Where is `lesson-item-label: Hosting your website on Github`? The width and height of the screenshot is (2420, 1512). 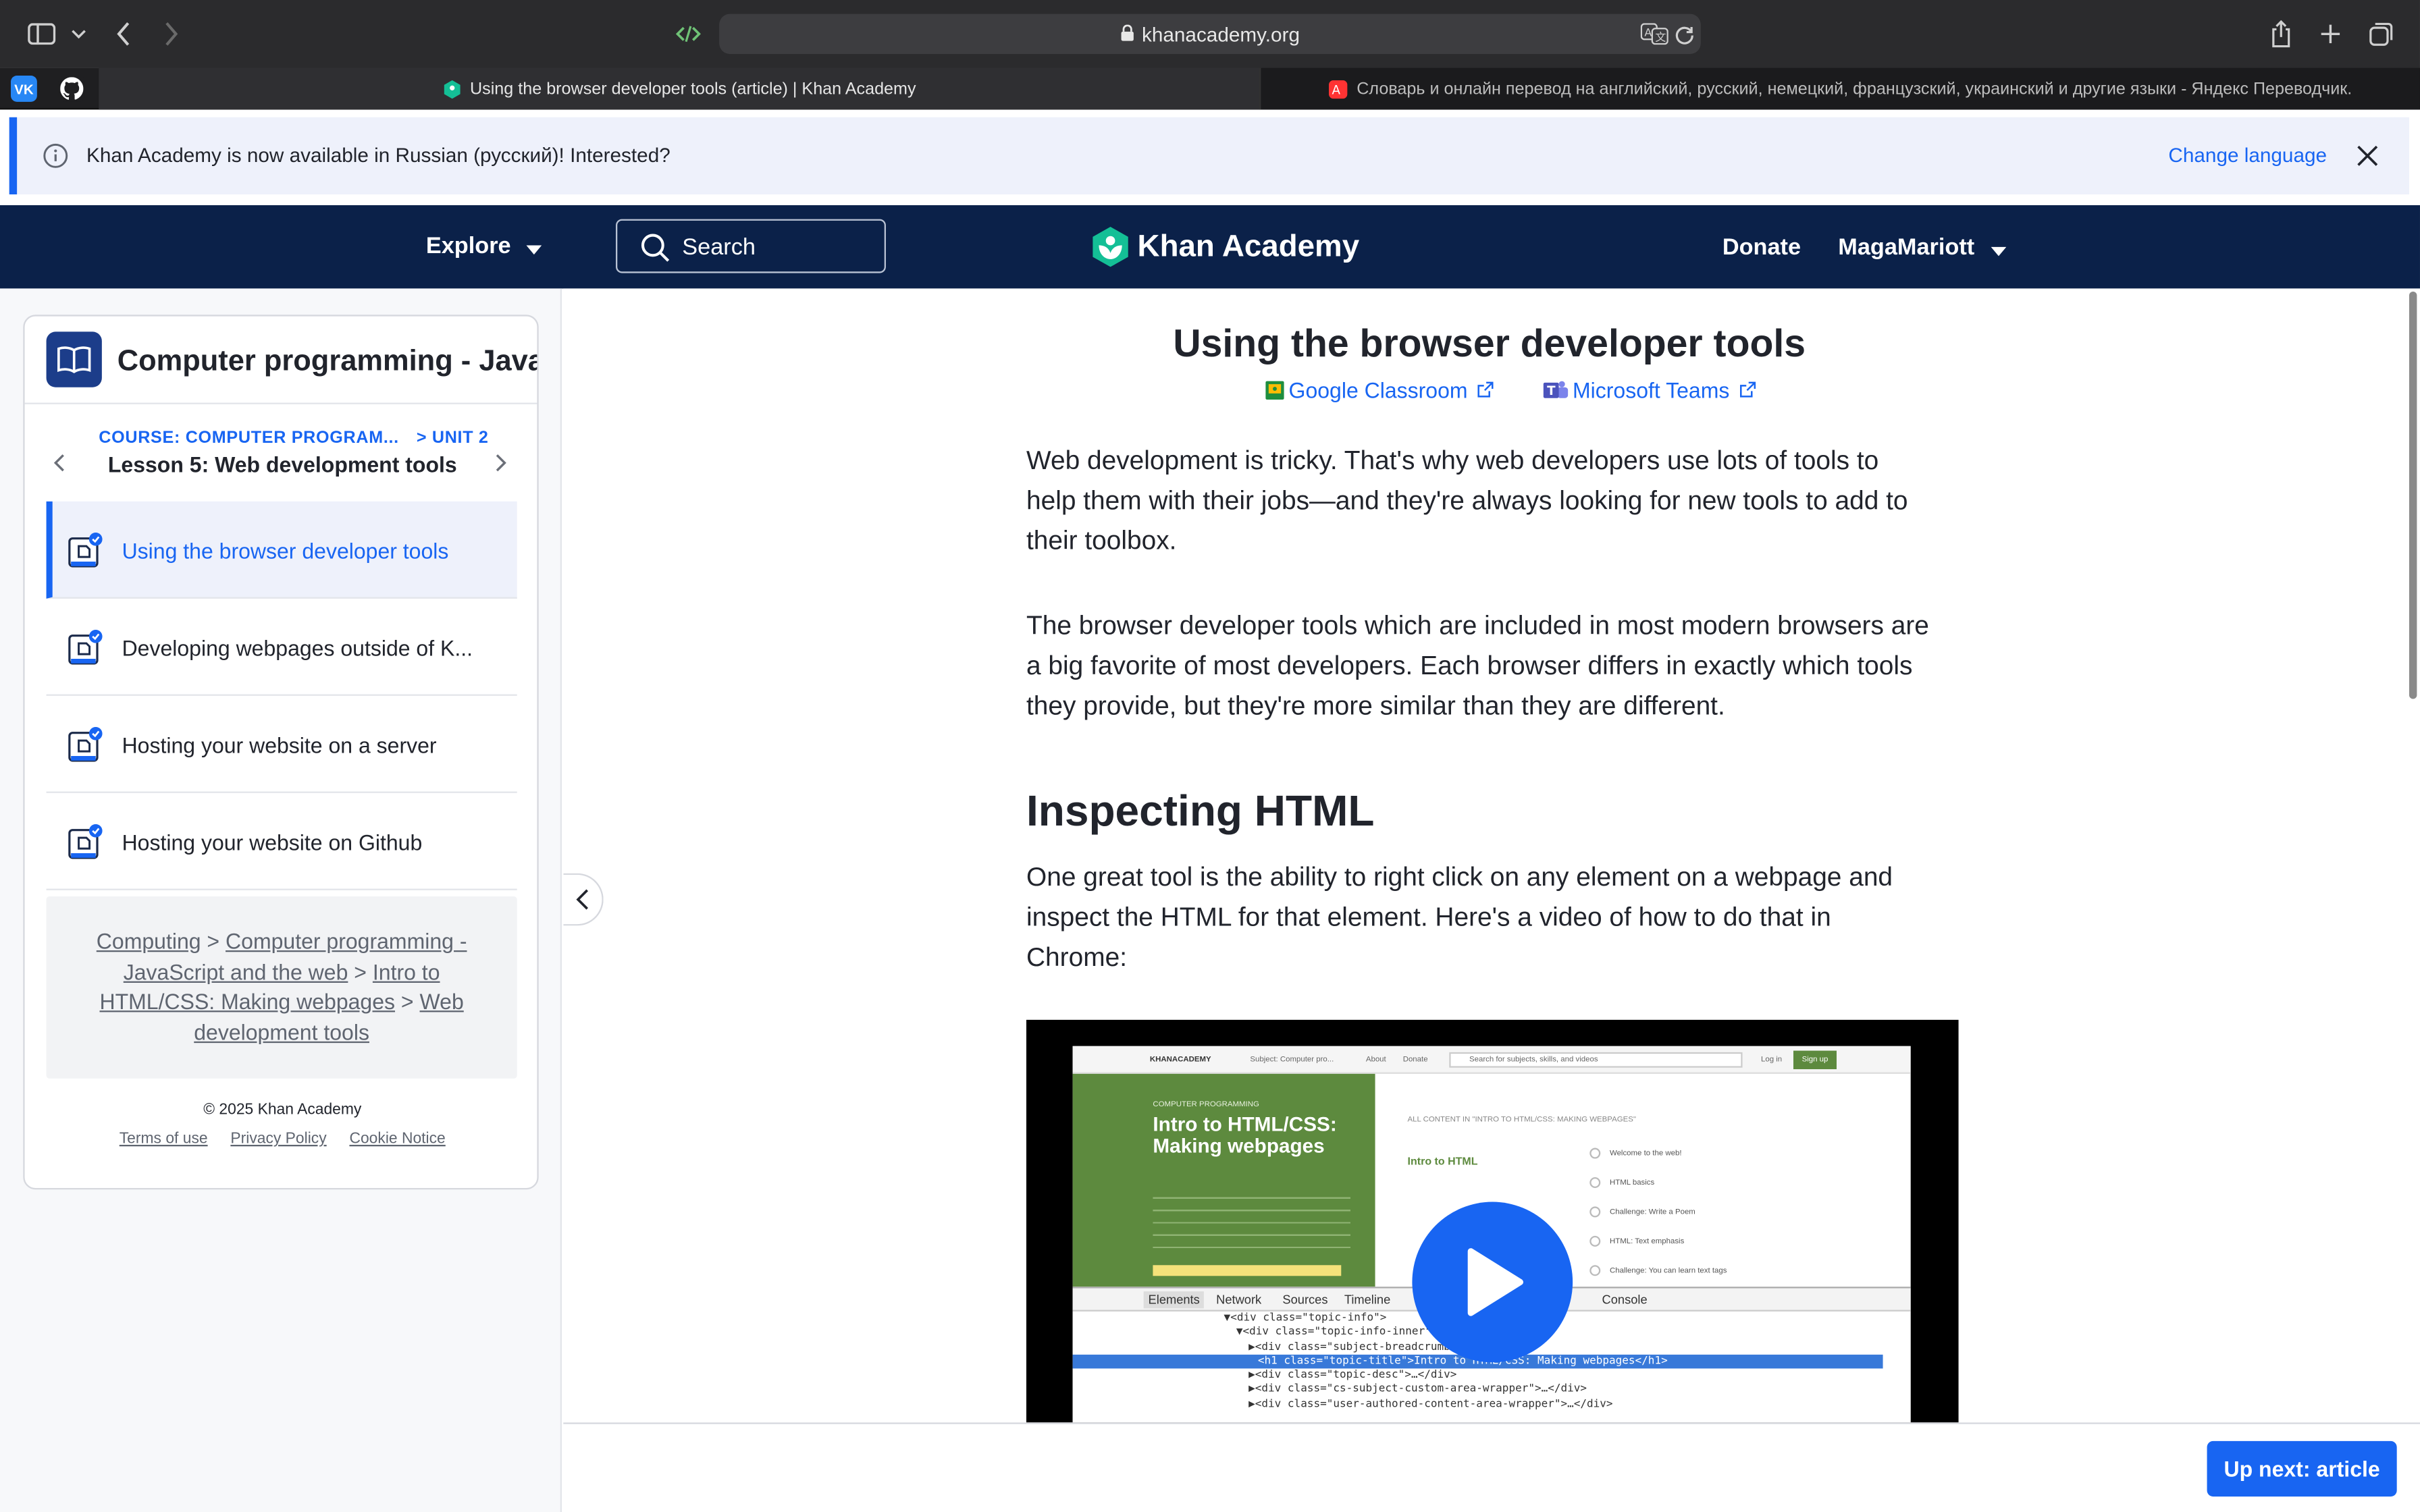 lesson-item-label: Hosting your website on Github is located at coordinates (272, 842).